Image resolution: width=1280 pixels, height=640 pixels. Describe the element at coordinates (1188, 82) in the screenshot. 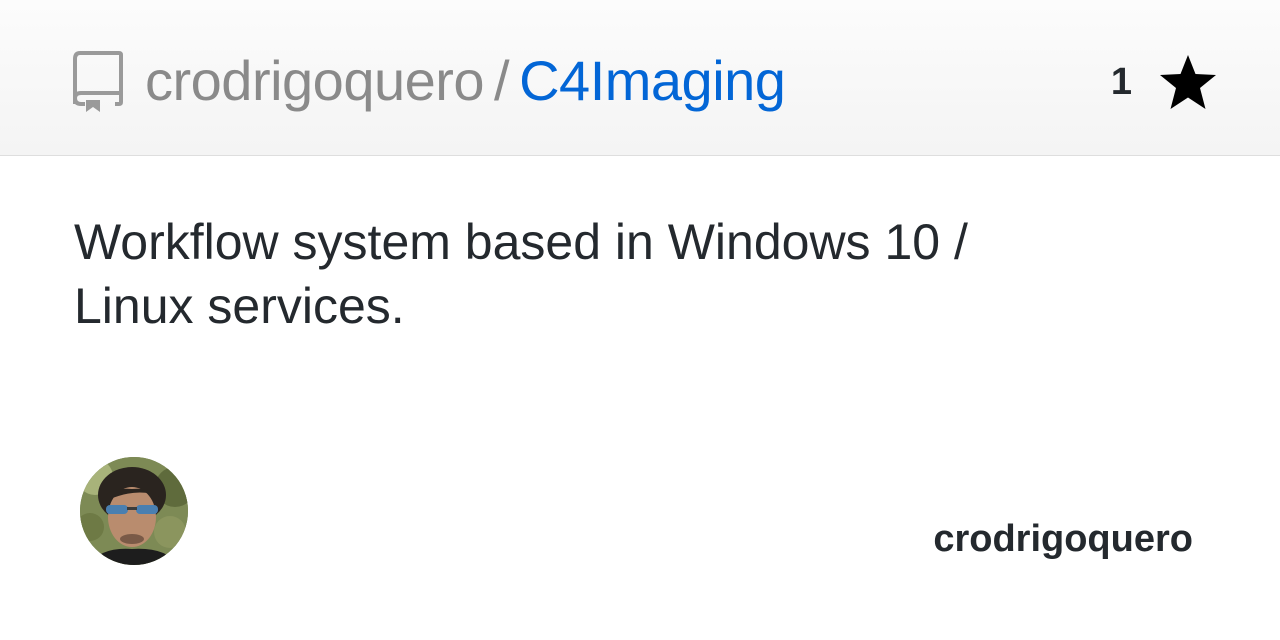

I see `star-icon` at that location.